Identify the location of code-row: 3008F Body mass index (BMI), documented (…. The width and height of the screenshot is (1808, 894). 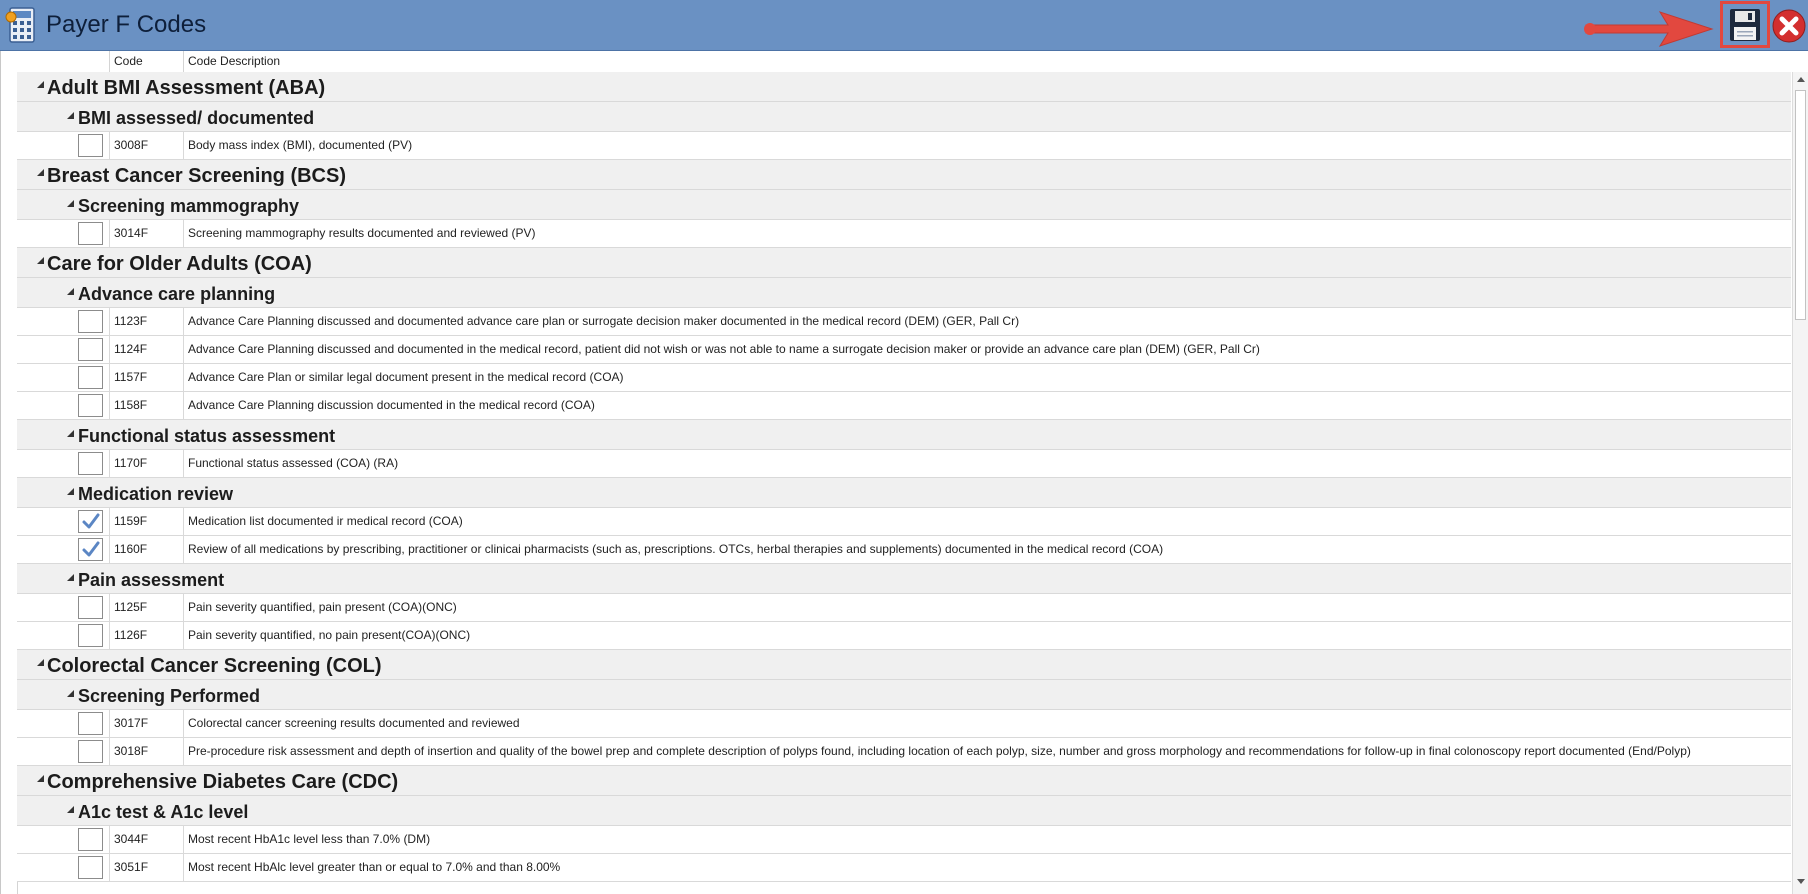
(904, 146).